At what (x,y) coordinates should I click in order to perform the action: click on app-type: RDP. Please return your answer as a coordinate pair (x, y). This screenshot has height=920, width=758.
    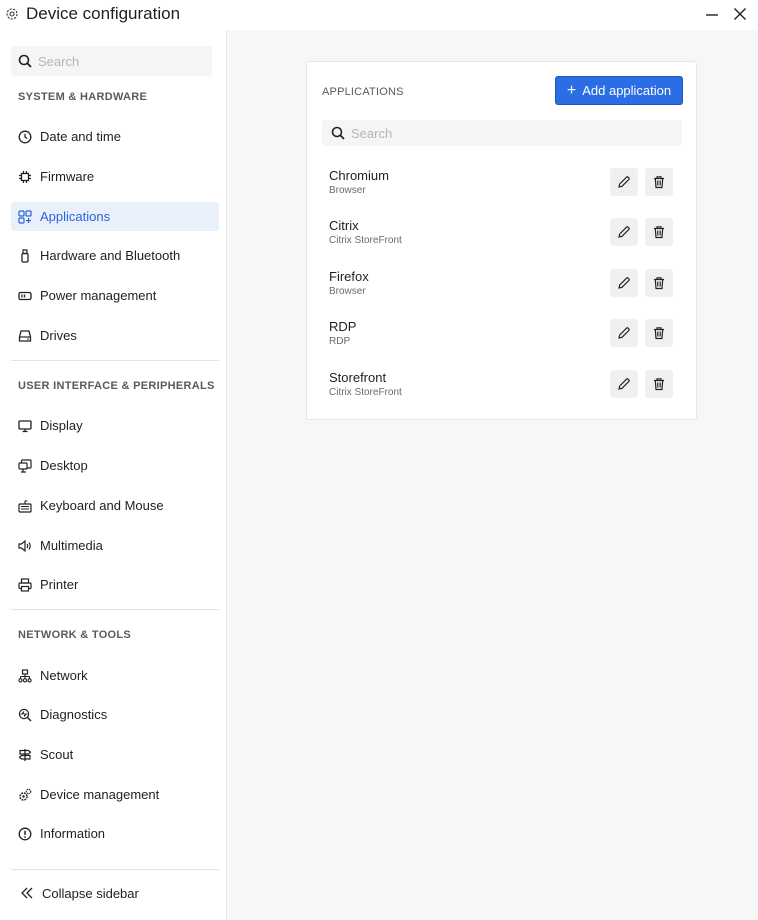
    Looking at the image, I should click on (340, 341).